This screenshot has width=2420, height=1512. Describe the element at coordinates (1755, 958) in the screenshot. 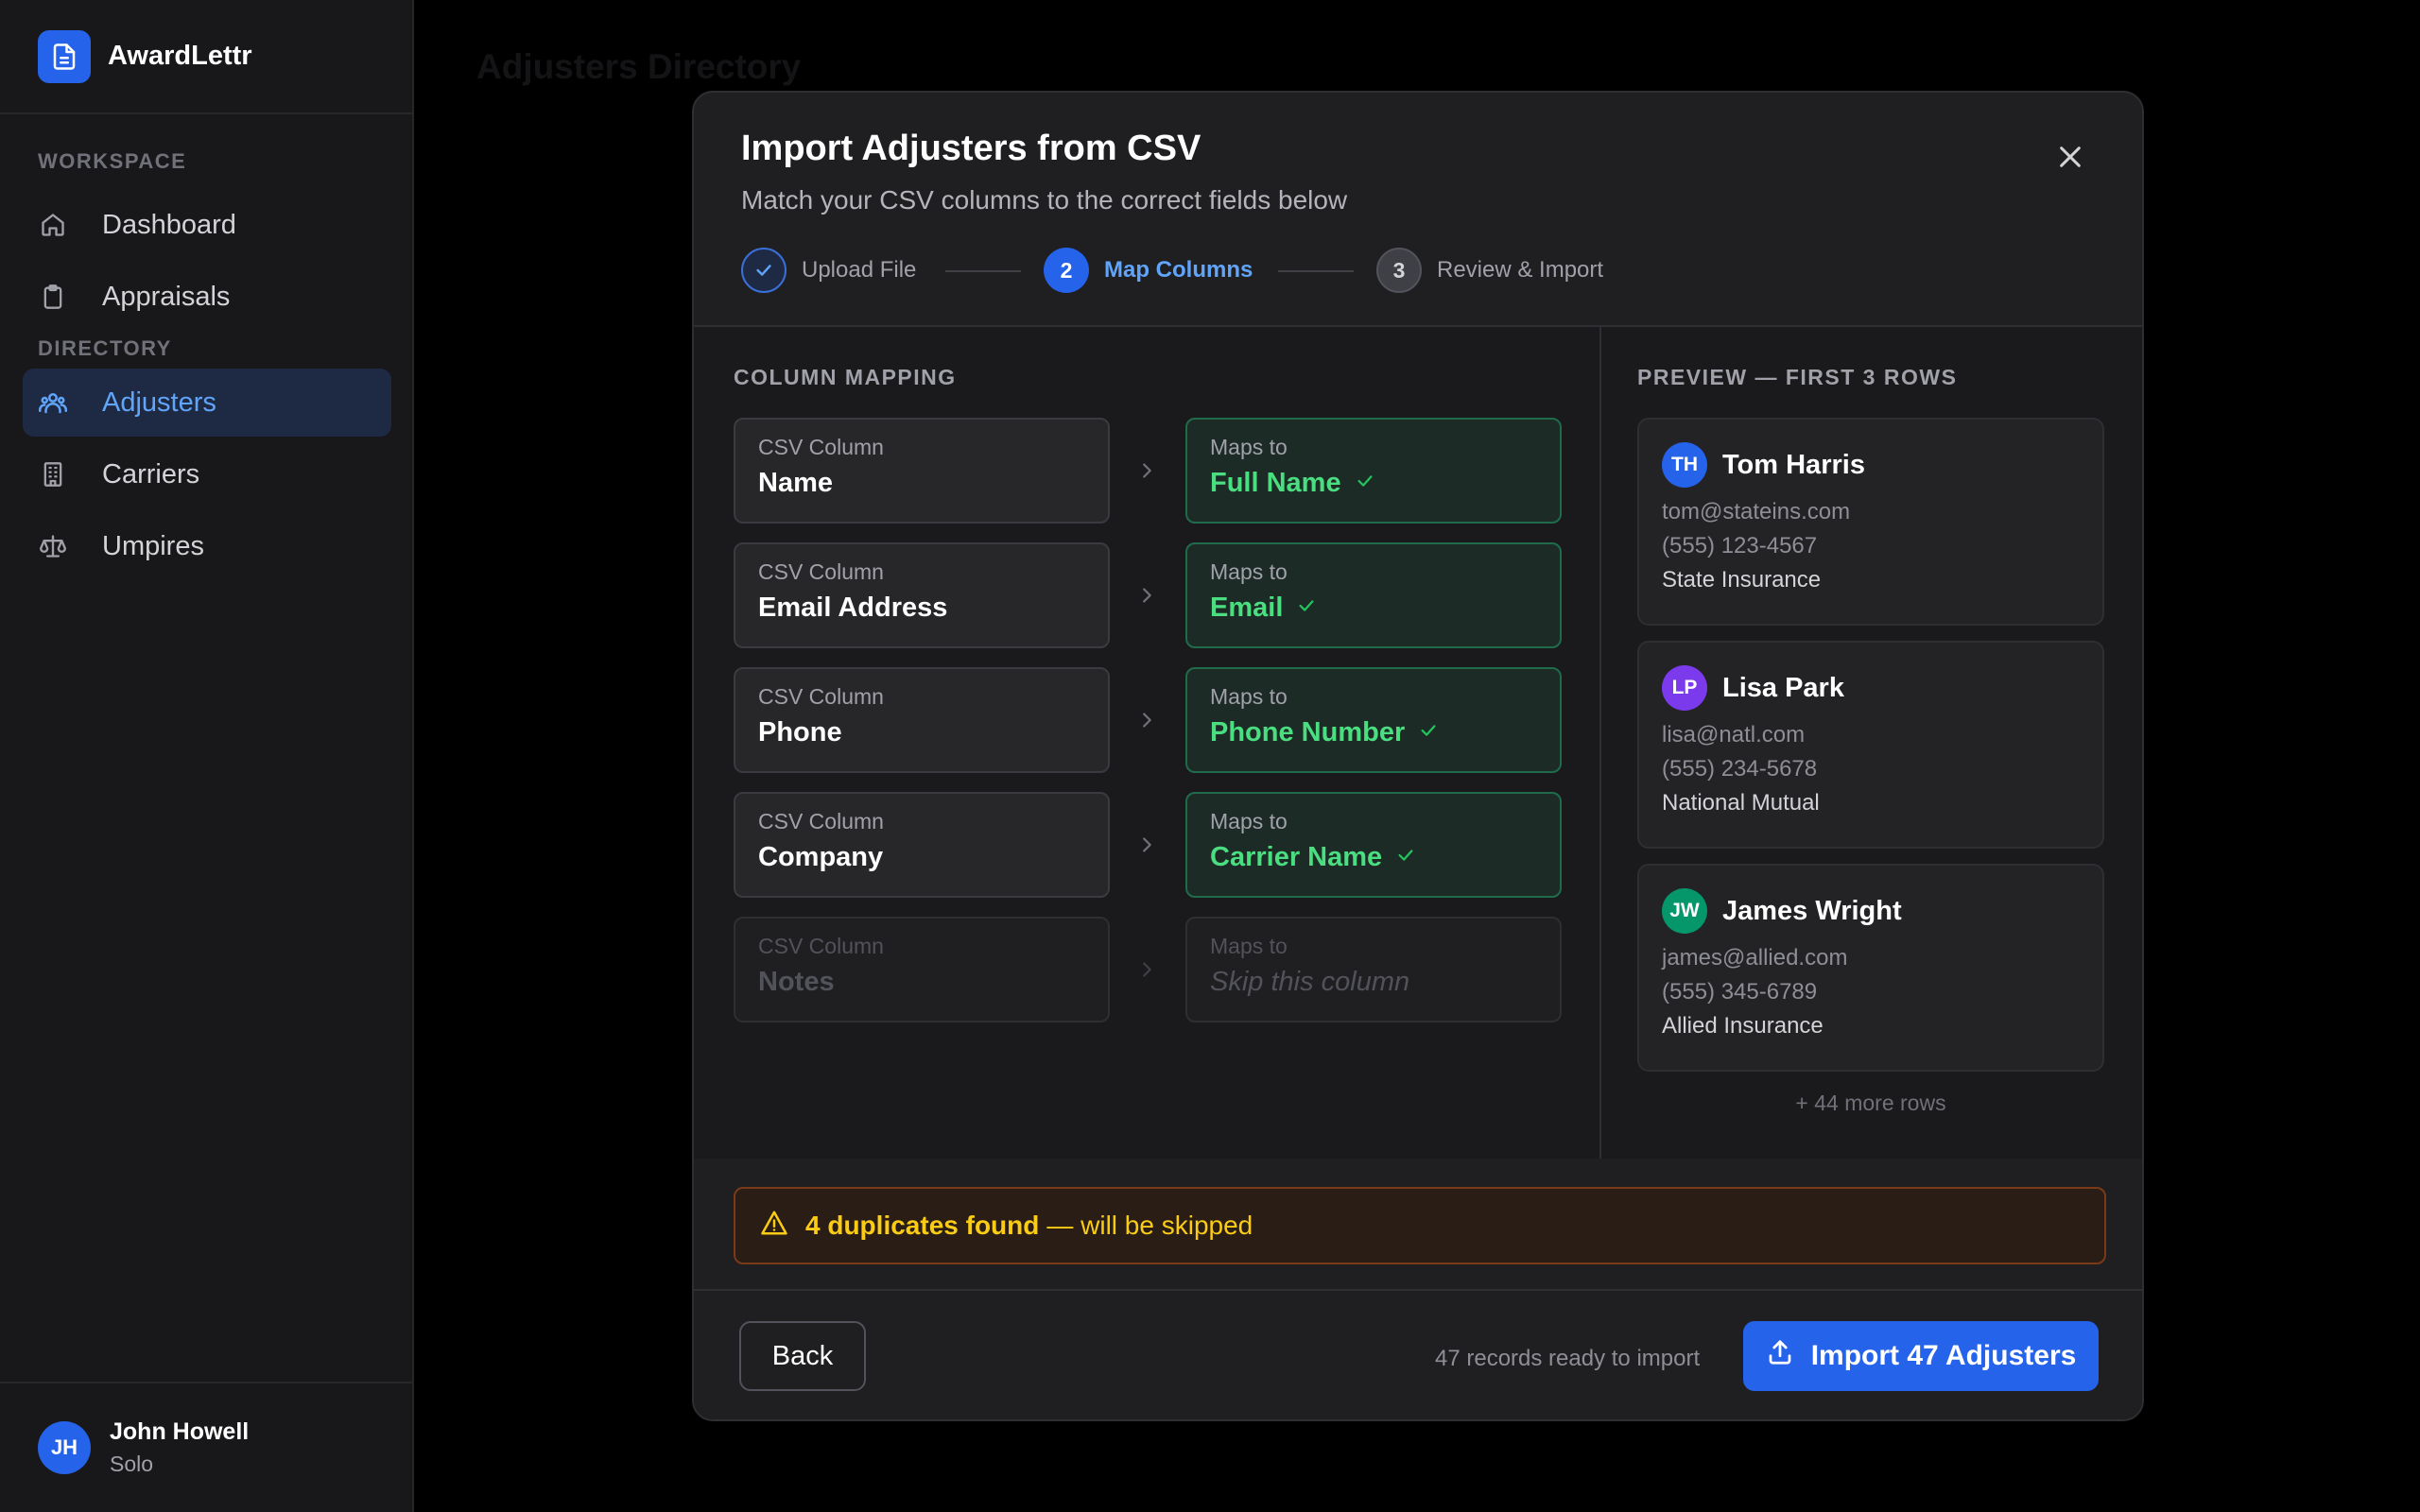

I see `preview-email: james@allied.com` at that location.